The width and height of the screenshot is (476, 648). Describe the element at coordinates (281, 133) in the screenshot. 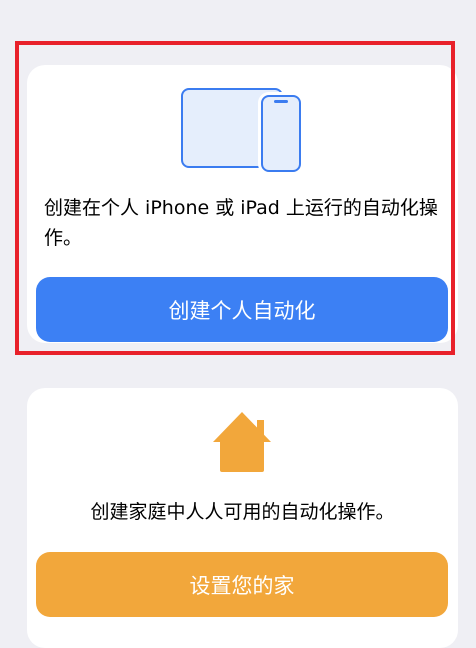

I see `iphone-icon` at that location.